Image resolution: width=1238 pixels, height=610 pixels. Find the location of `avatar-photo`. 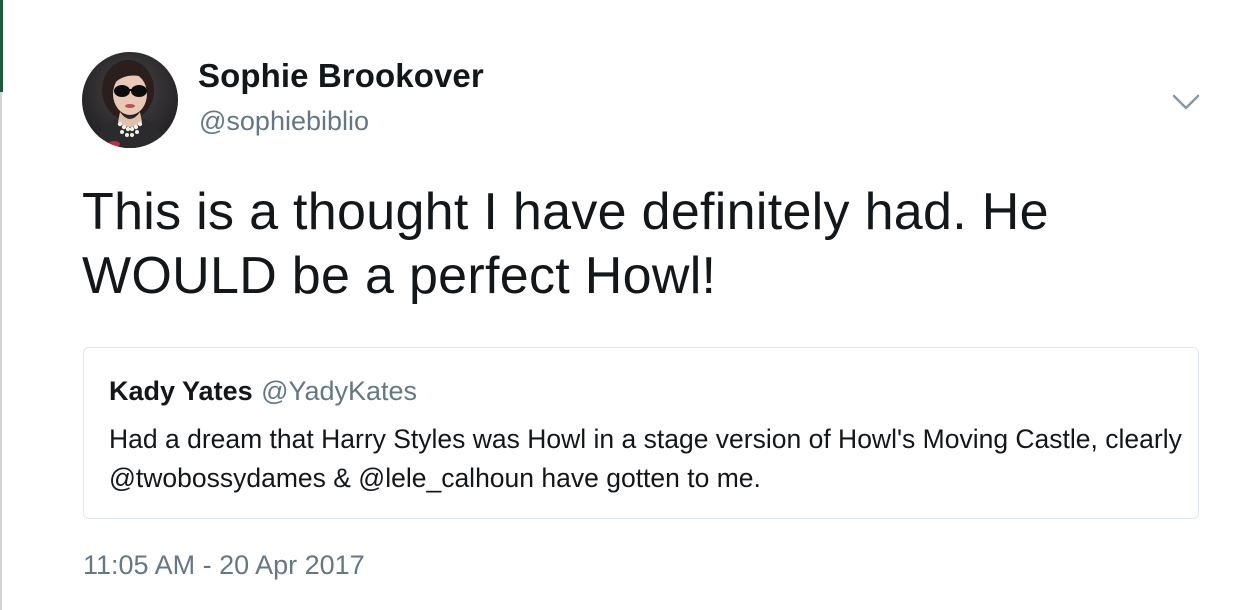

avatar-photo is located at coordinates (130, 100).